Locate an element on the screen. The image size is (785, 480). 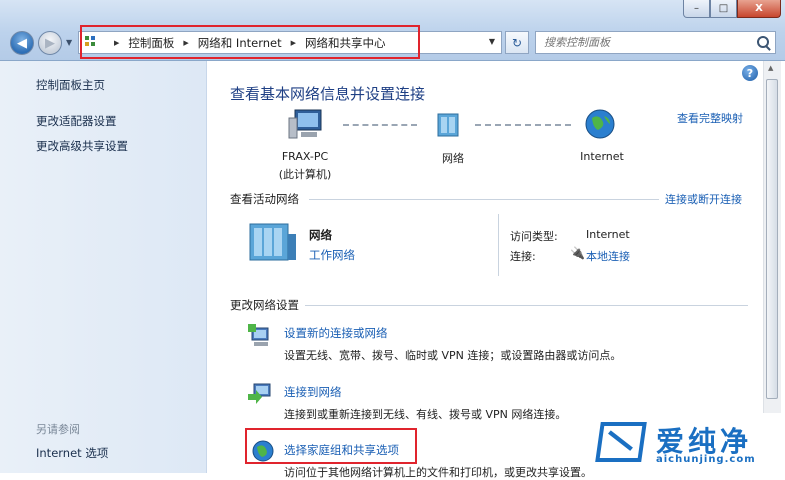
vertical-divider is located at coordinates (498, 245).